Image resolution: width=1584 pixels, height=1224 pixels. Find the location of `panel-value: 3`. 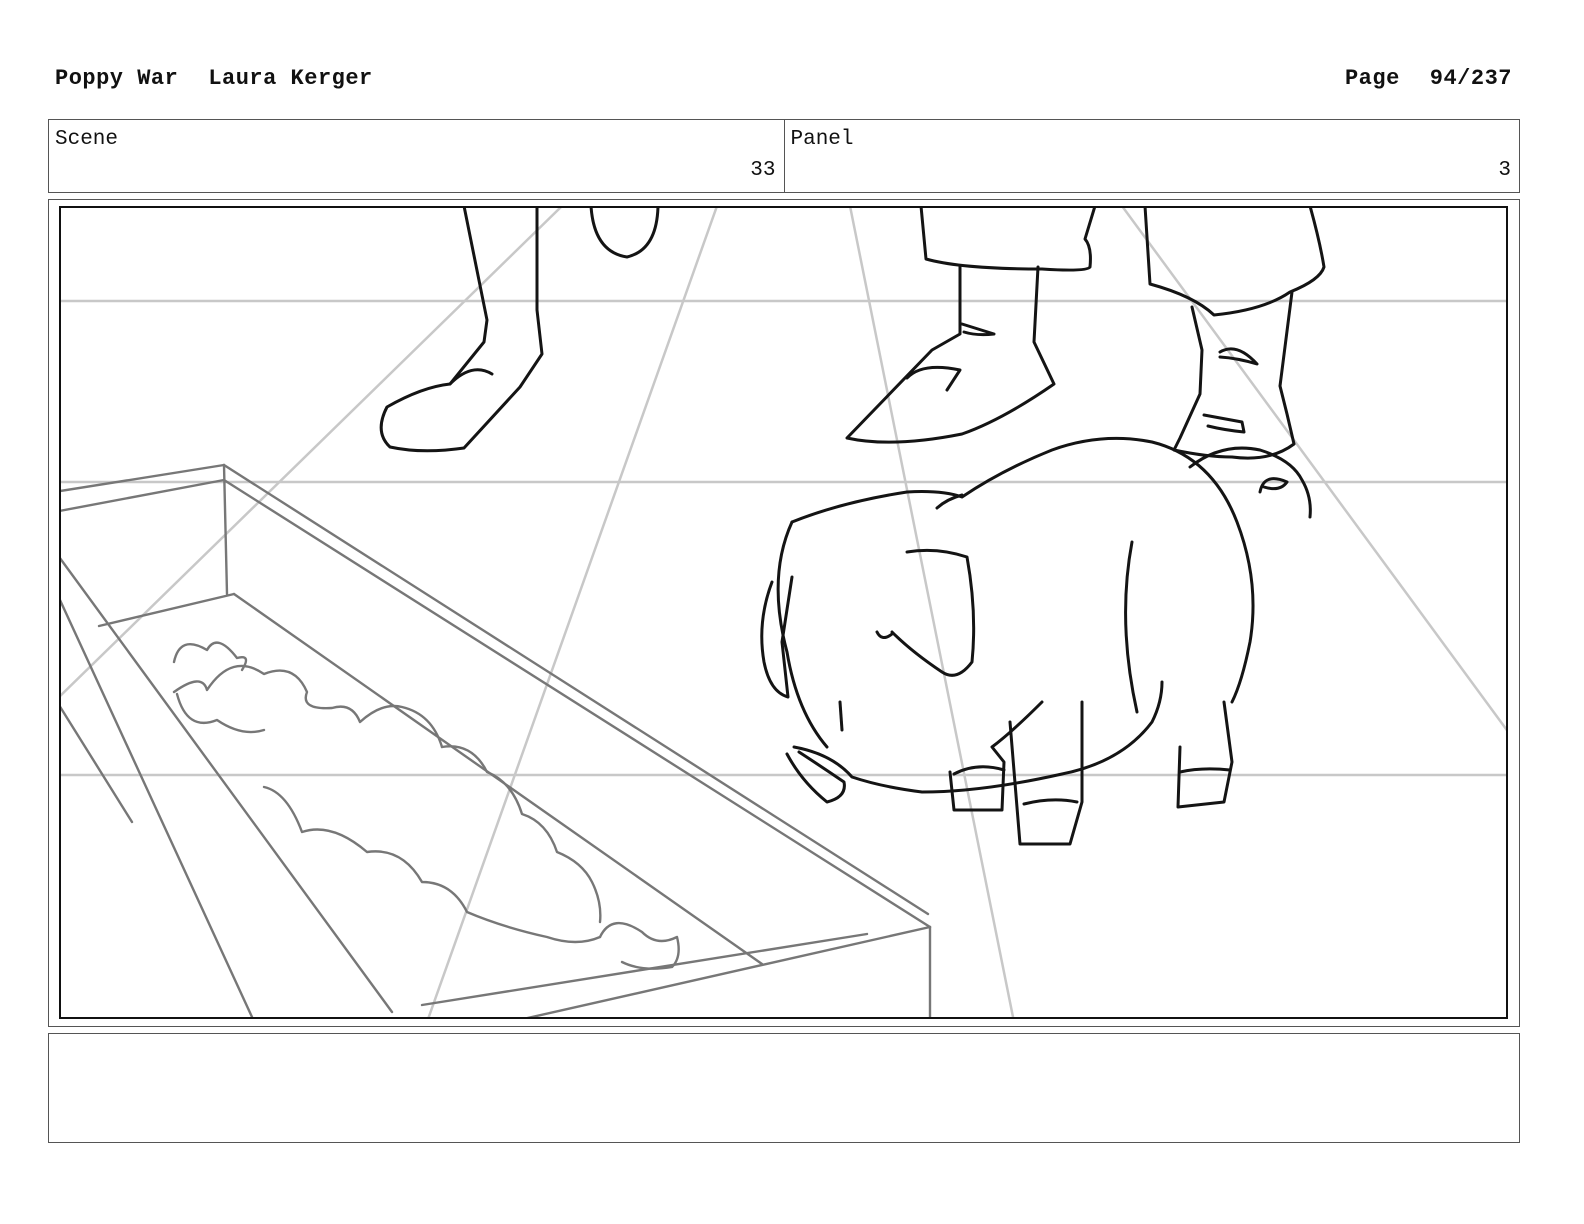

panel-value: 3 is located at coordinates (1504, 170).